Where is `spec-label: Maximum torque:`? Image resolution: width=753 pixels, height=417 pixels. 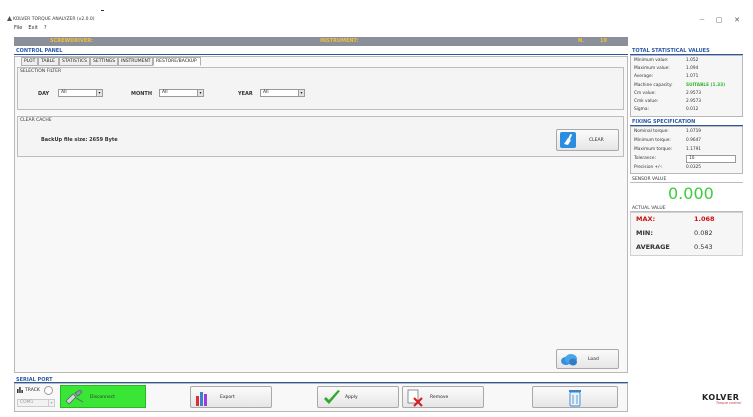 spec-label: Maximum torque: is located at coordinates (653, 149).